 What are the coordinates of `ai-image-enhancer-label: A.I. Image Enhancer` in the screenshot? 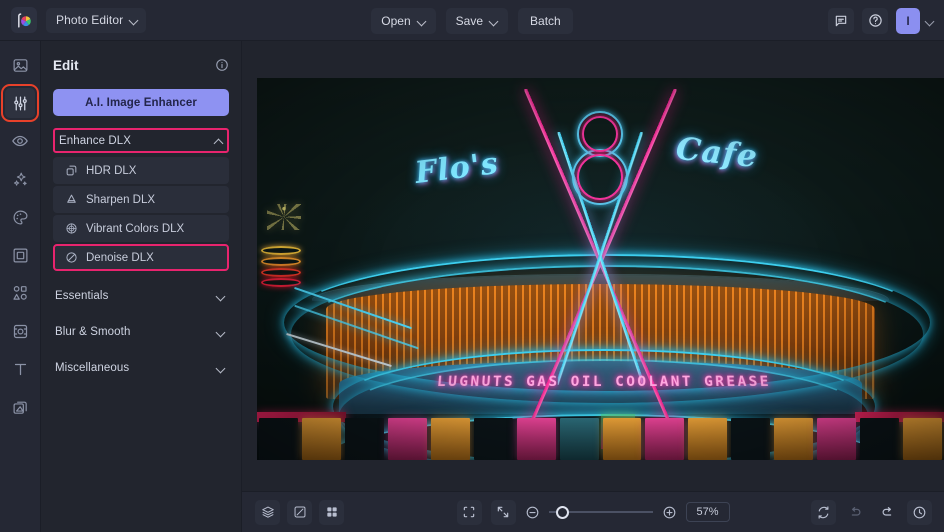 It's located at (141, 102).